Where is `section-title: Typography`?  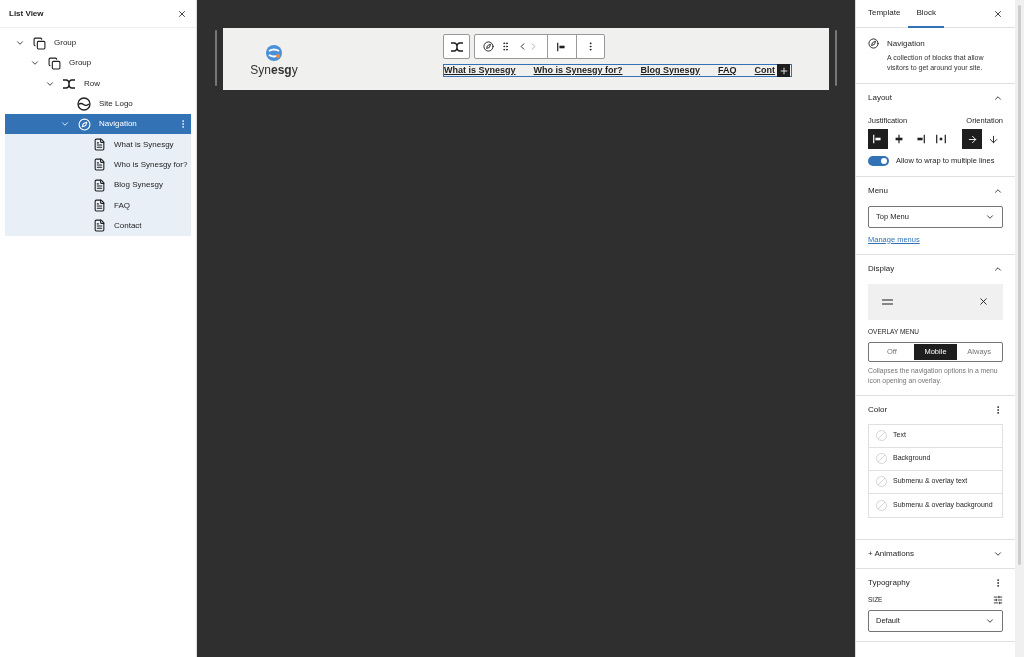
section-title: Typography is located at coordinates (889, 582).